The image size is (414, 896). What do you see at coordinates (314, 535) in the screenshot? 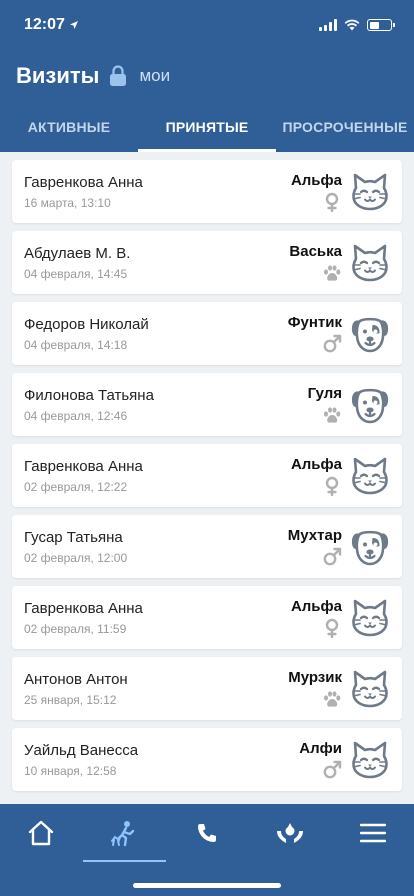
I see `pet-name: Мухтар` at bounding box center [314, 535].